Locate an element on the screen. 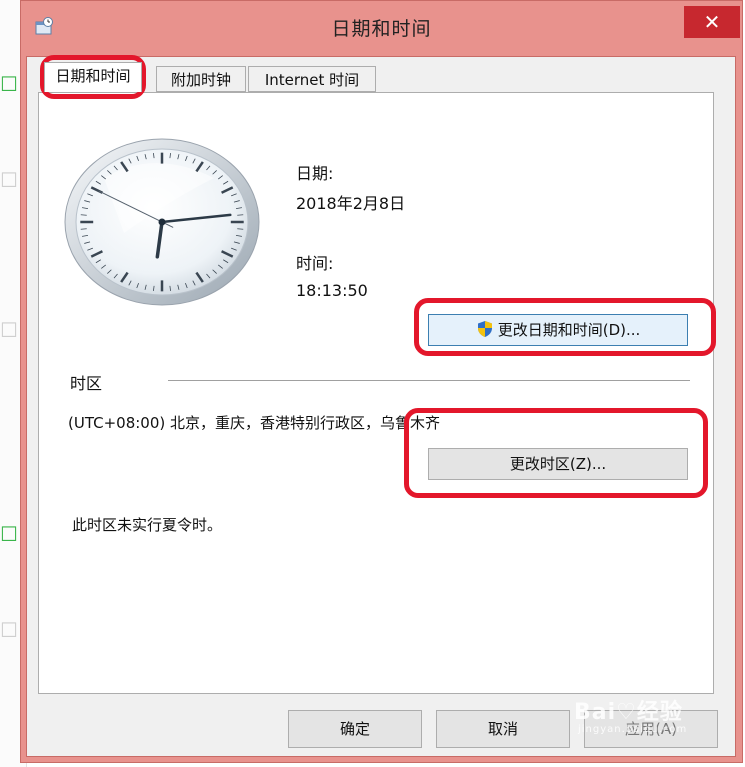 Image resolution: width=745 pixels, height=767 pixels. watermark-text: Bai♡经验 is located at coordinates (628, 712).